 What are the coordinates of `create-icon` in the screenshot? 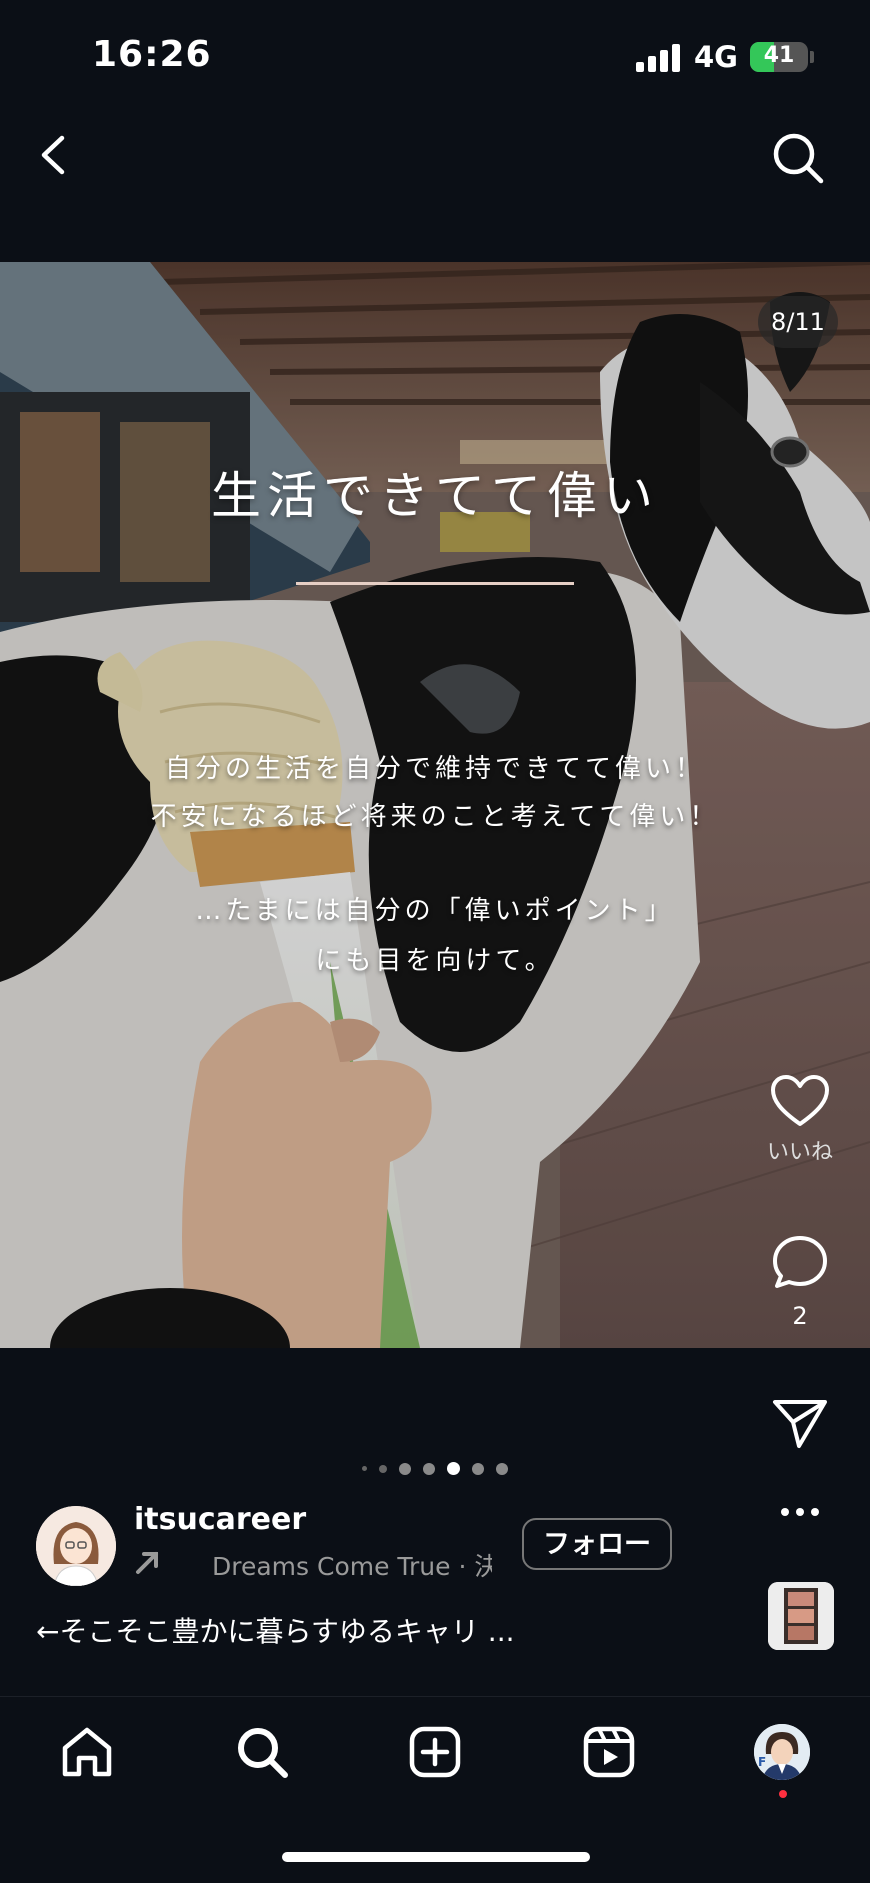 It's located at (435, 1752).